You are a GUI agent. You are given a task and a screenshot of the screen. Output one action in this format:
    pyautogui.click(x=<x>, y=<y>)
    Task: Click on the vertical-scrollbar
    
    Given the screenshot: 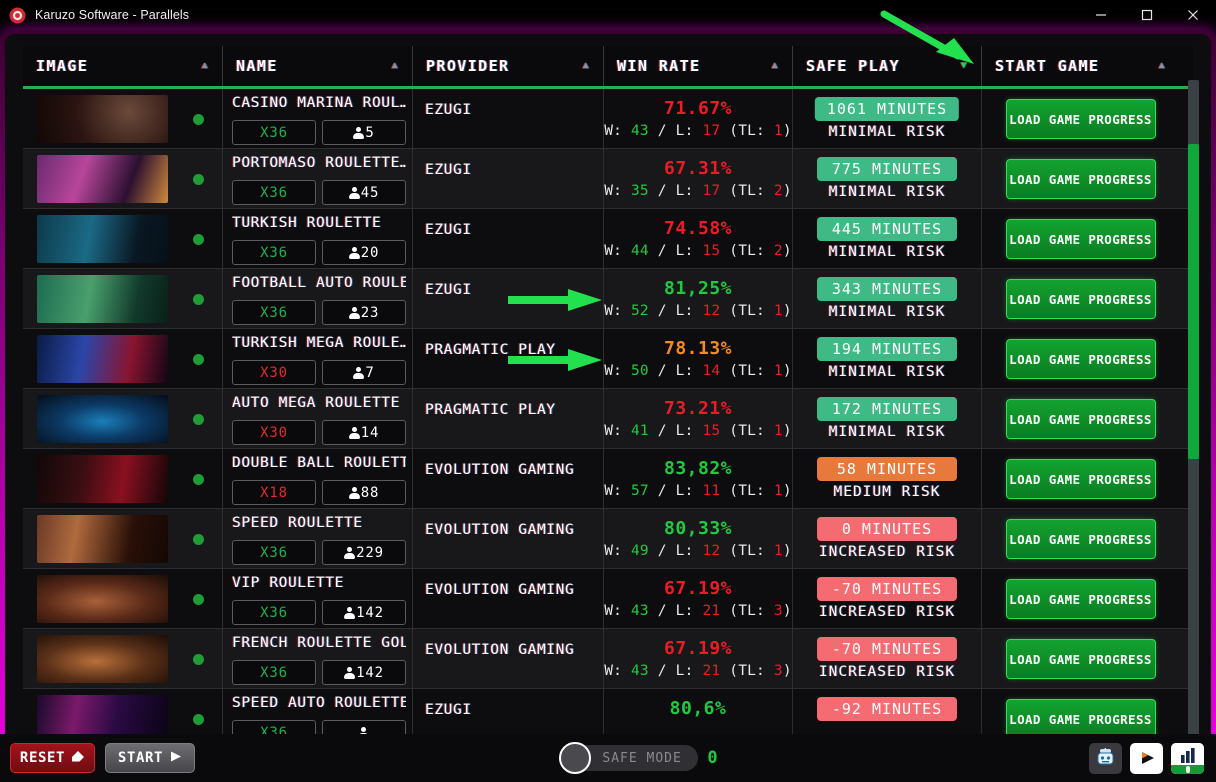 What is the action you would take?
    pyautogui.click(x=1193, y=410)
    